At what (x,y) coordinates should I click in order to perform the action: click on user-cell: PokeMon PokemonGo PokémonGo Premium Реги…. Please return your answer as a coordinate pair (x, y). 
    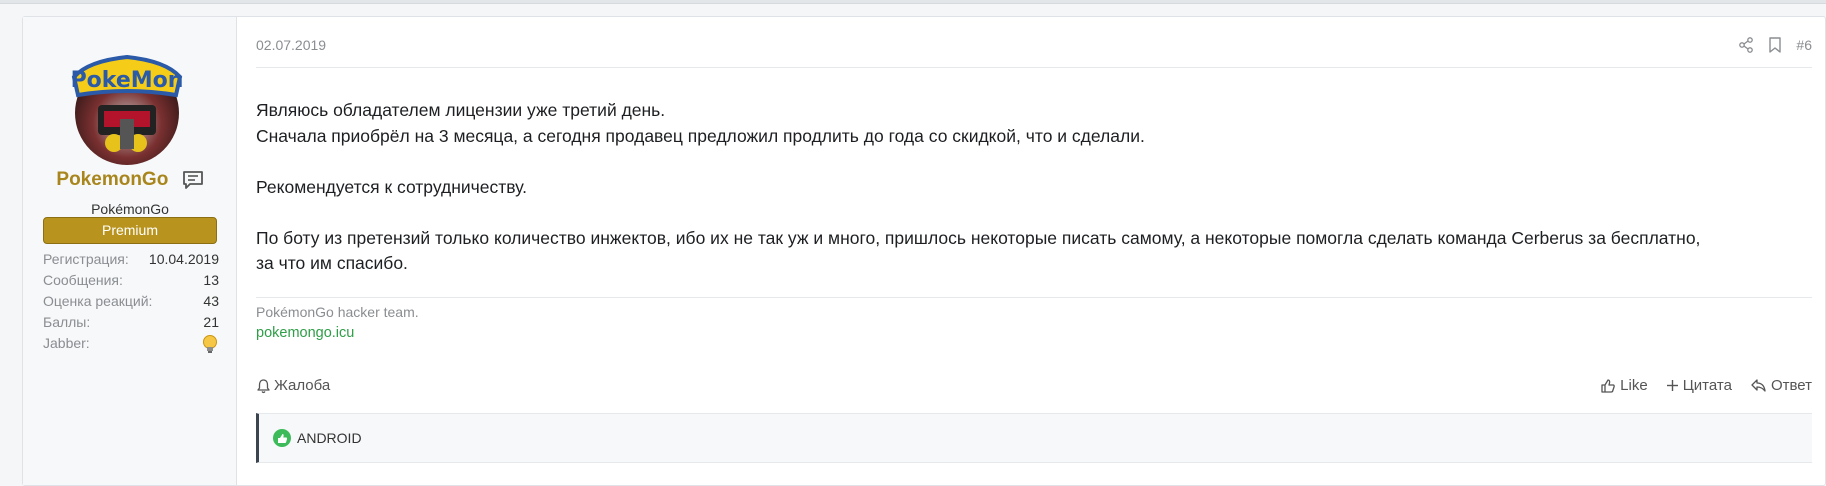
    Looking at the image, I should click on (130, 251).